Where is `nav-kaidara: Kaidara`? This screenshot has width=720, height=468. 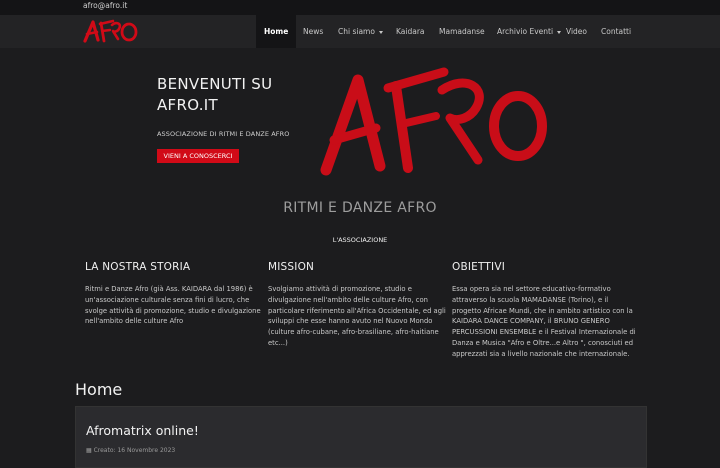
nav-kaidara: Kaidara is located at coordinates (410, 31).